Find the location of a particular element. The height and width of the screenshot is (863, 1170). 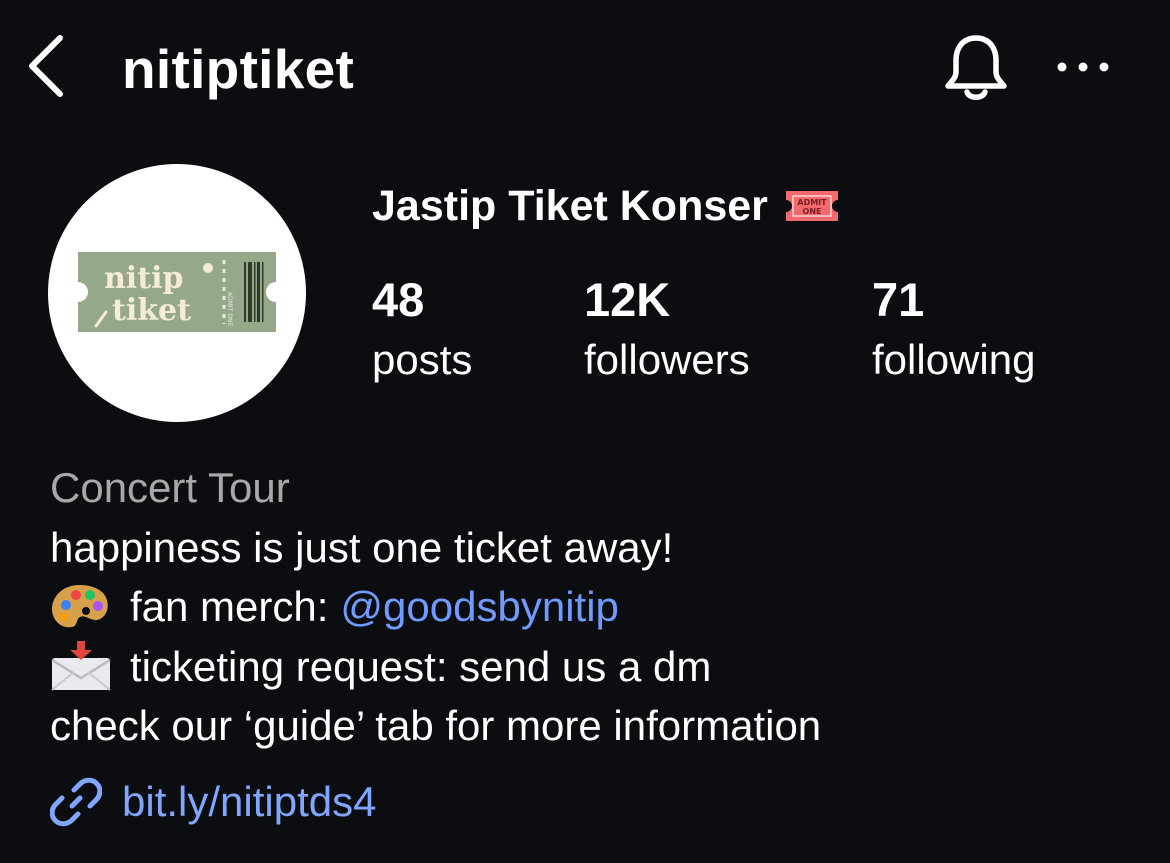

back-button is located at coordinates (47, 66).